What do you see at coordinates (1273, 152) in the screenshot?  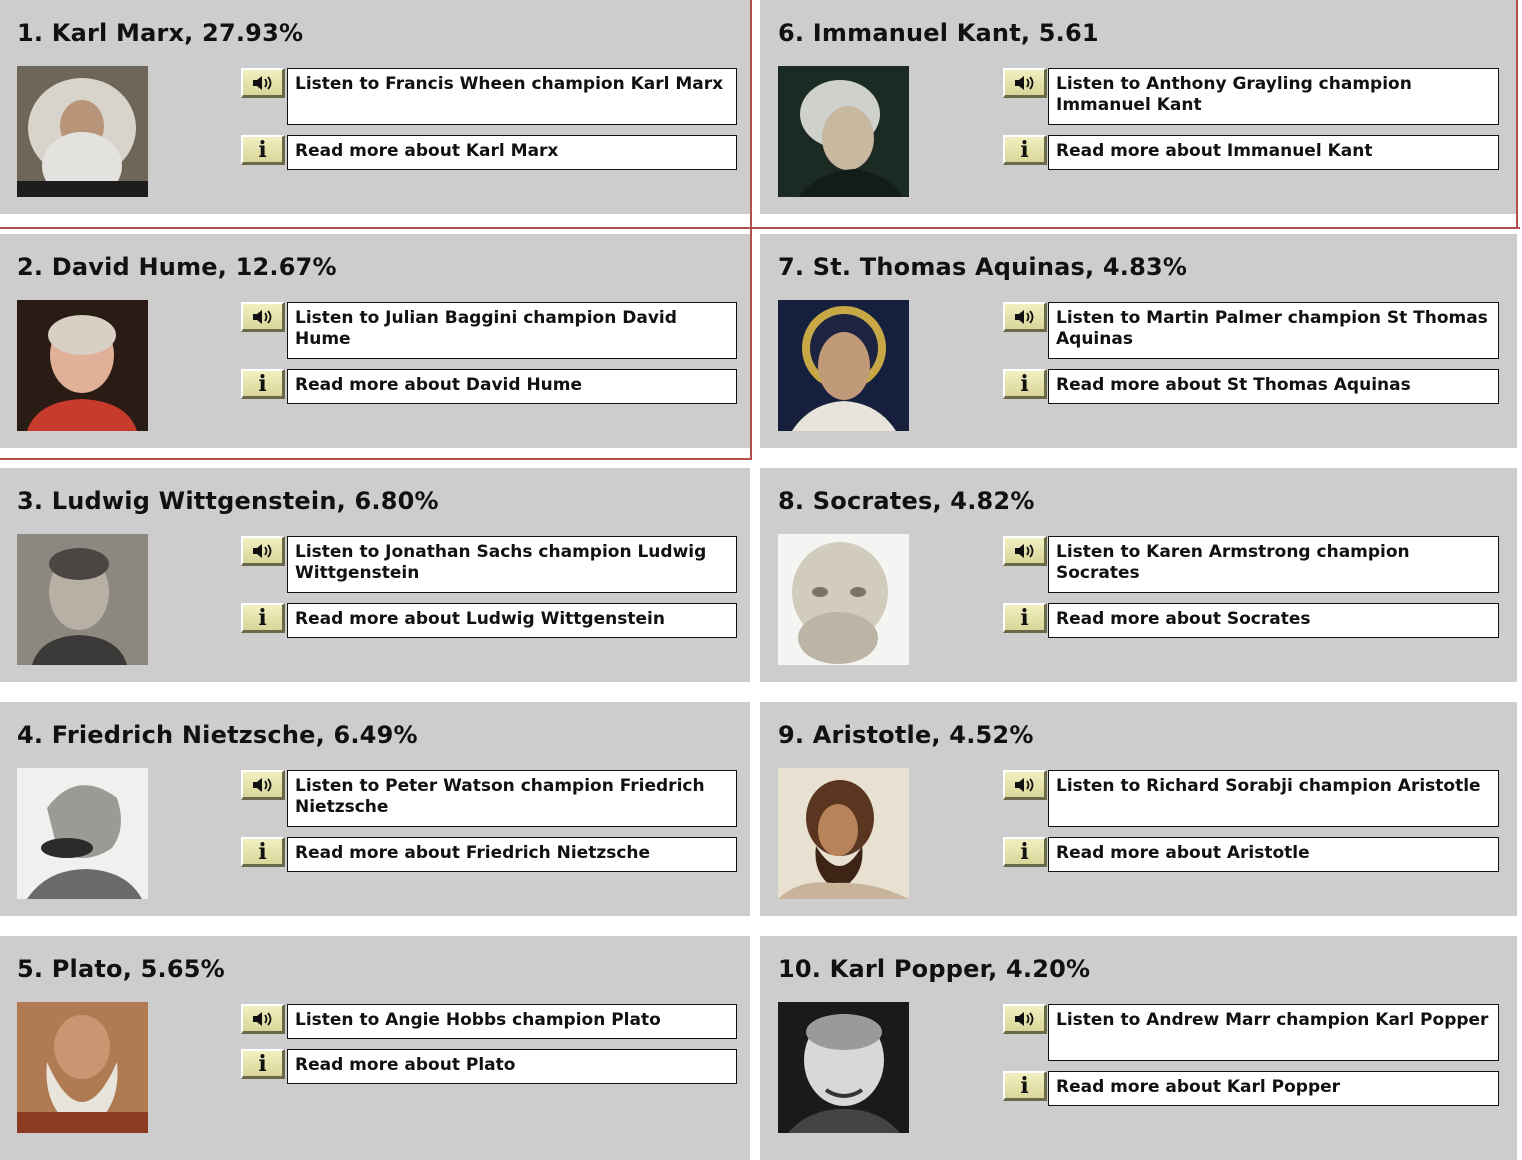 I see `read-more-link: Read more about Immanuel Kant` at bounding box center [1273, 152].